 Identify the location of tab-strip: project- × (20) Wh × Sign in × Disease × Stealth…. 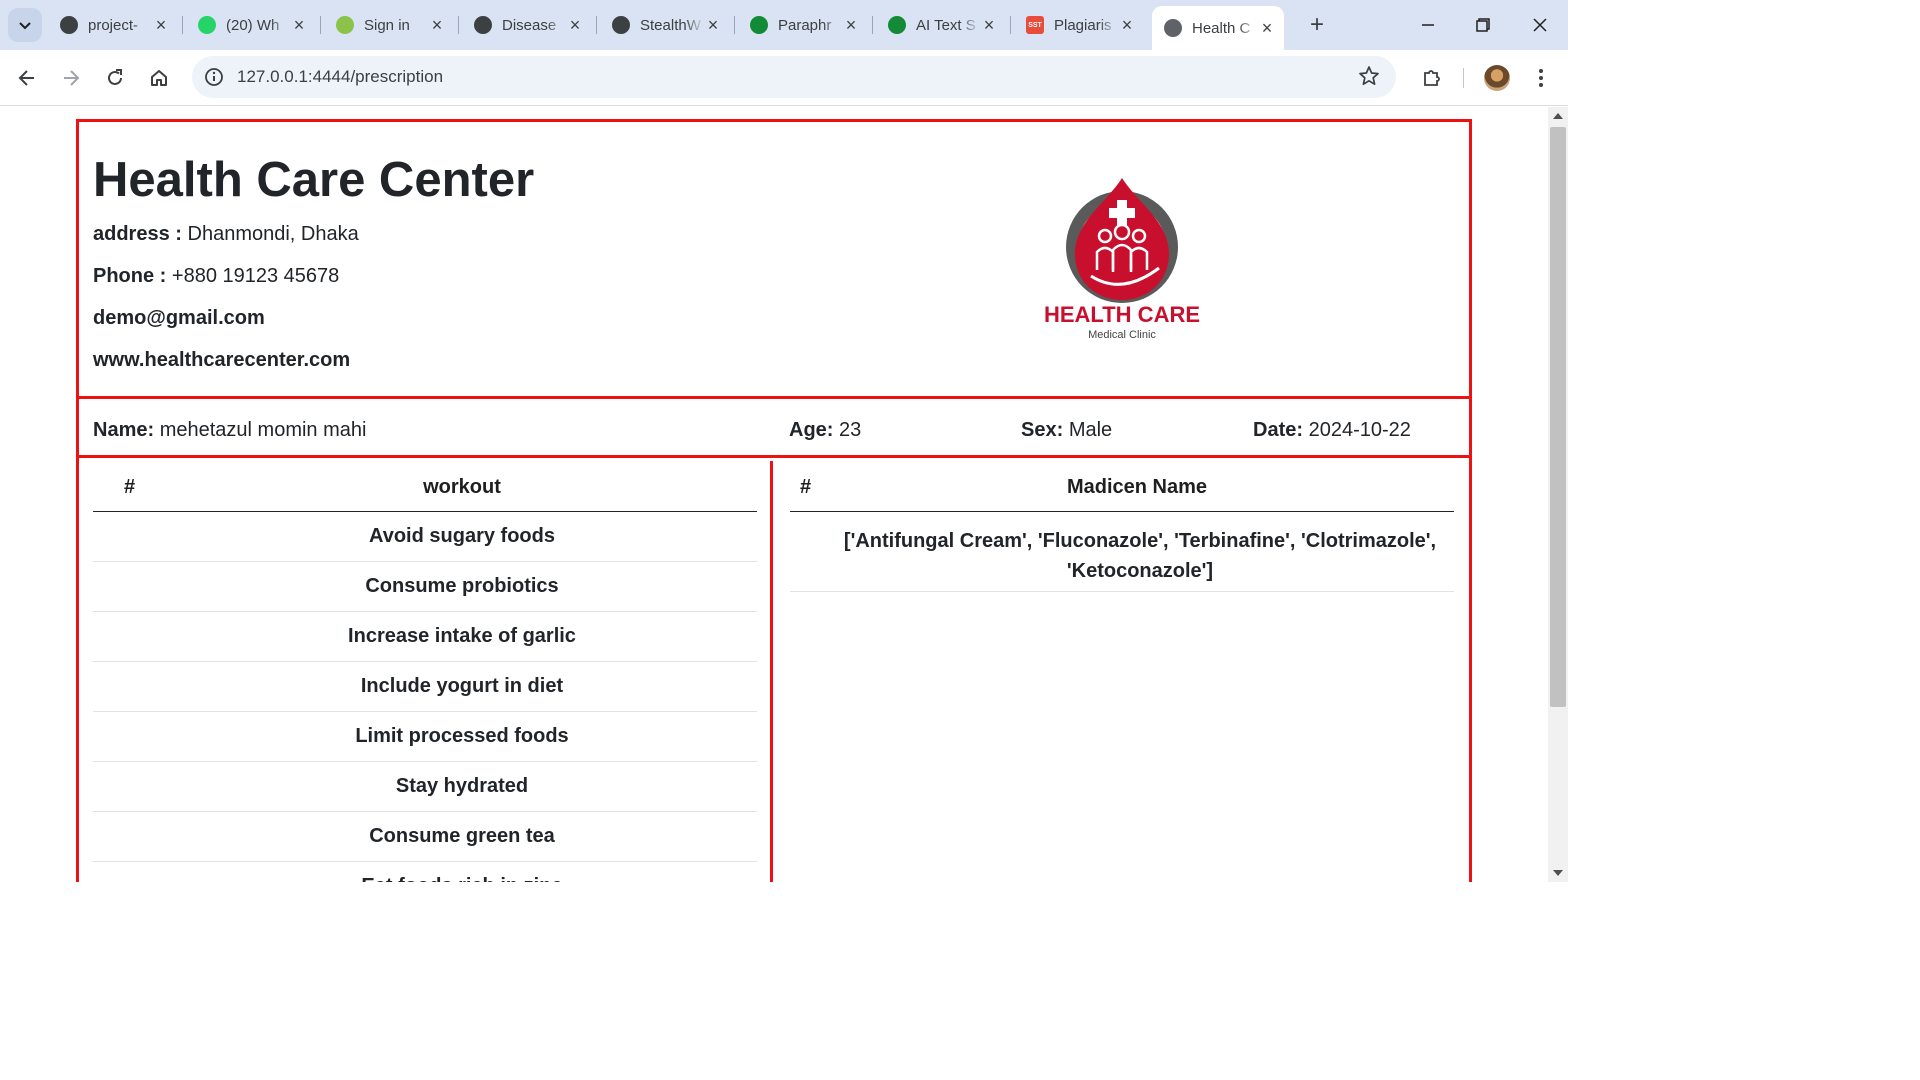
(784, 25).